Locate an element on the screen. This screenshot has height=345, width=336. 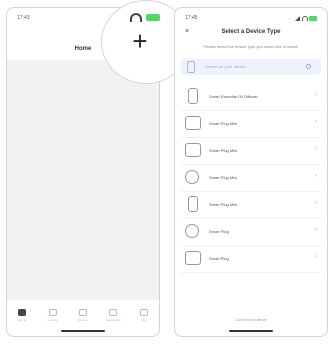
tab-home: Home is located at coordinates (22, 315).